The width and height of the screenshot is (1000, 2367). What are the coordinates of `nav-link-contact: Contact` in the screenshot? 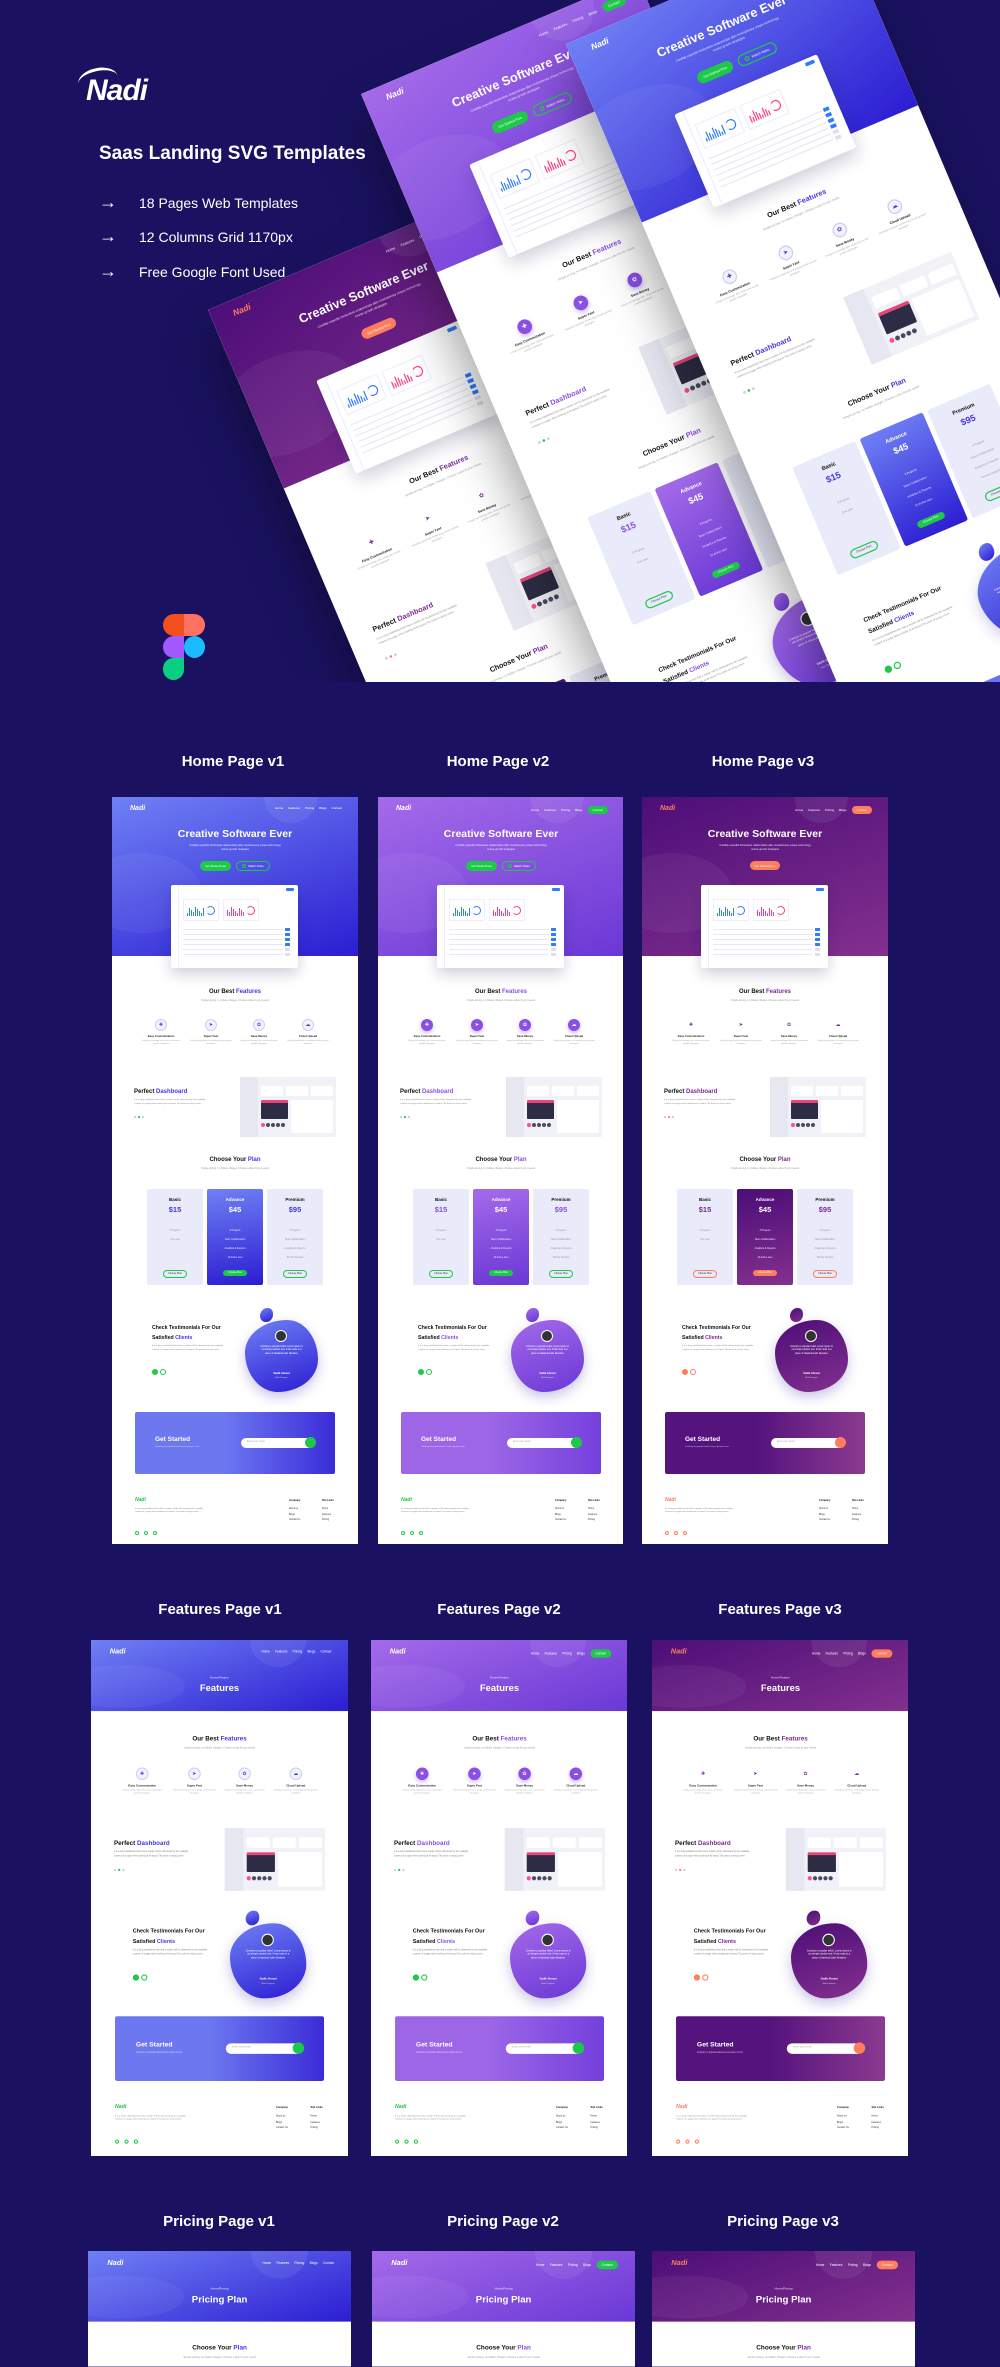 It's located at (337, 808).